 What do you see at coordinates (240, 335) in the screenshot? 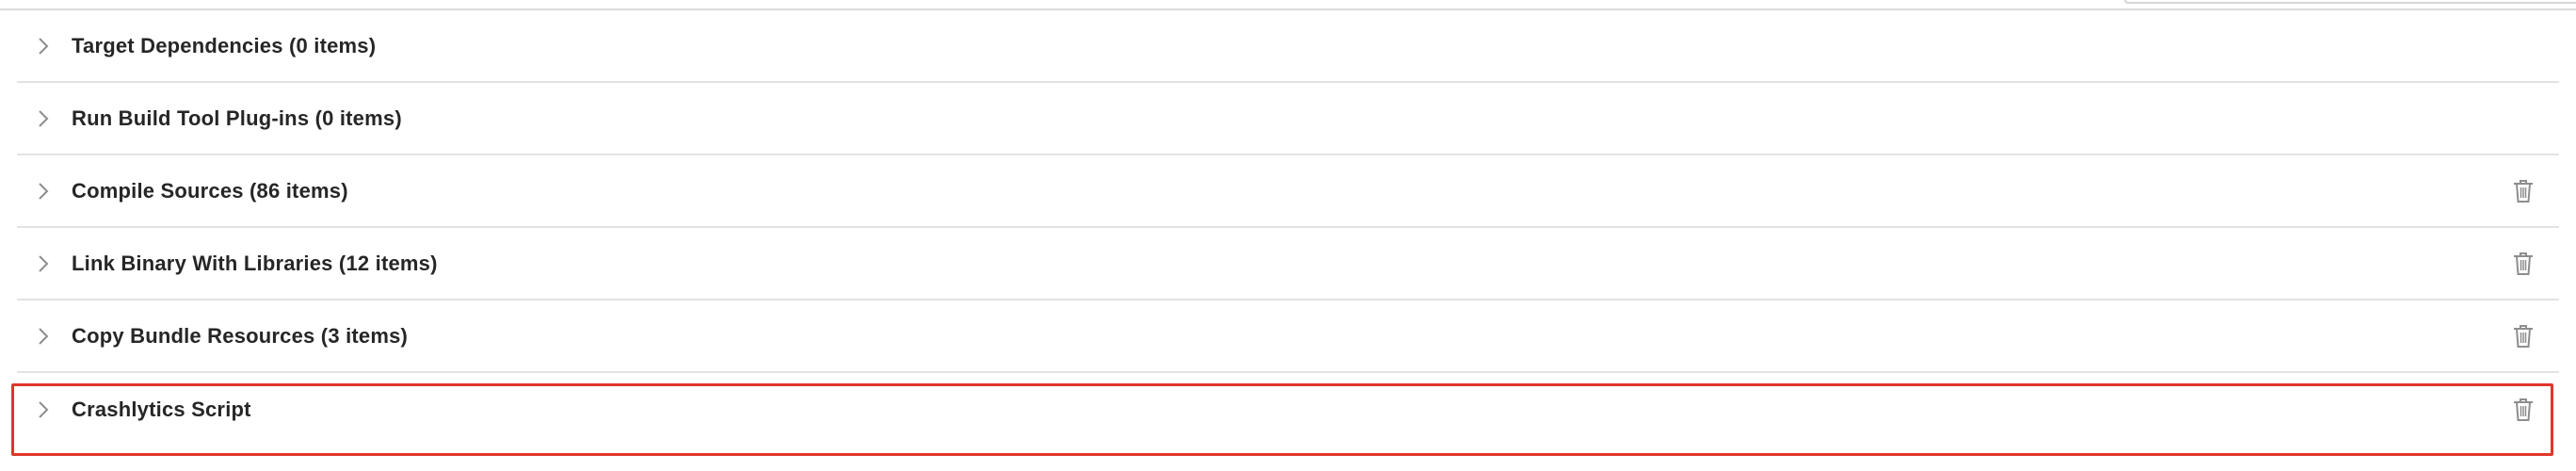
I see `build-phase-title: Copy Bundle Resources (3 items)` at bounding box center [240, 335].